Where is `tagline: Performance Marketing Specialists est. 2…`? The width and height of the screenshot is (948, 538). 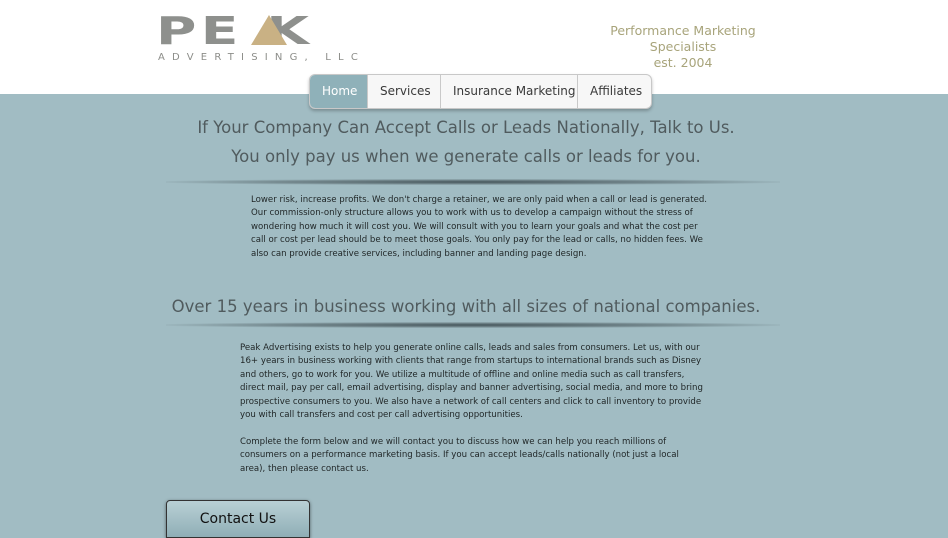
tagline: Performance Marketing Specialists est. 2… is located at coordinates (683, 47).